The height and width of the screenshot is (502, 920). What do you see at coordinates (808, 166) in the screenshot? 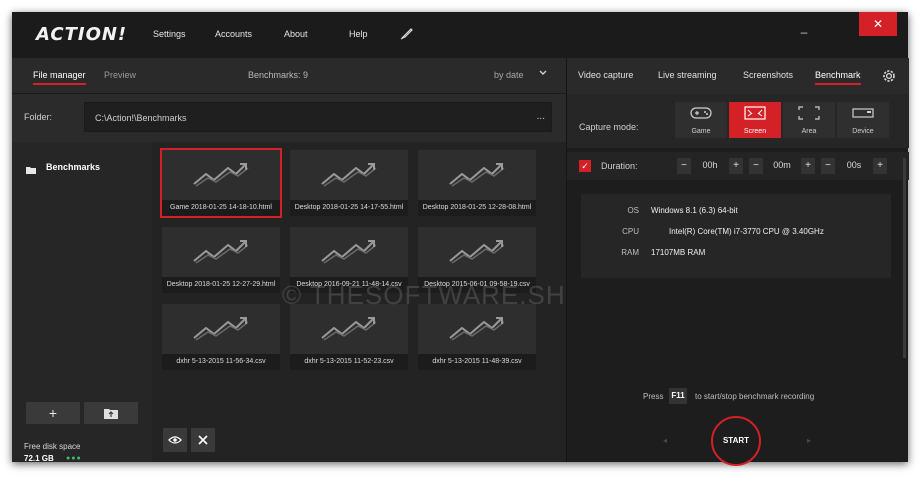
I see `minutes-plus-button: +` at bounding box center [808, 166].